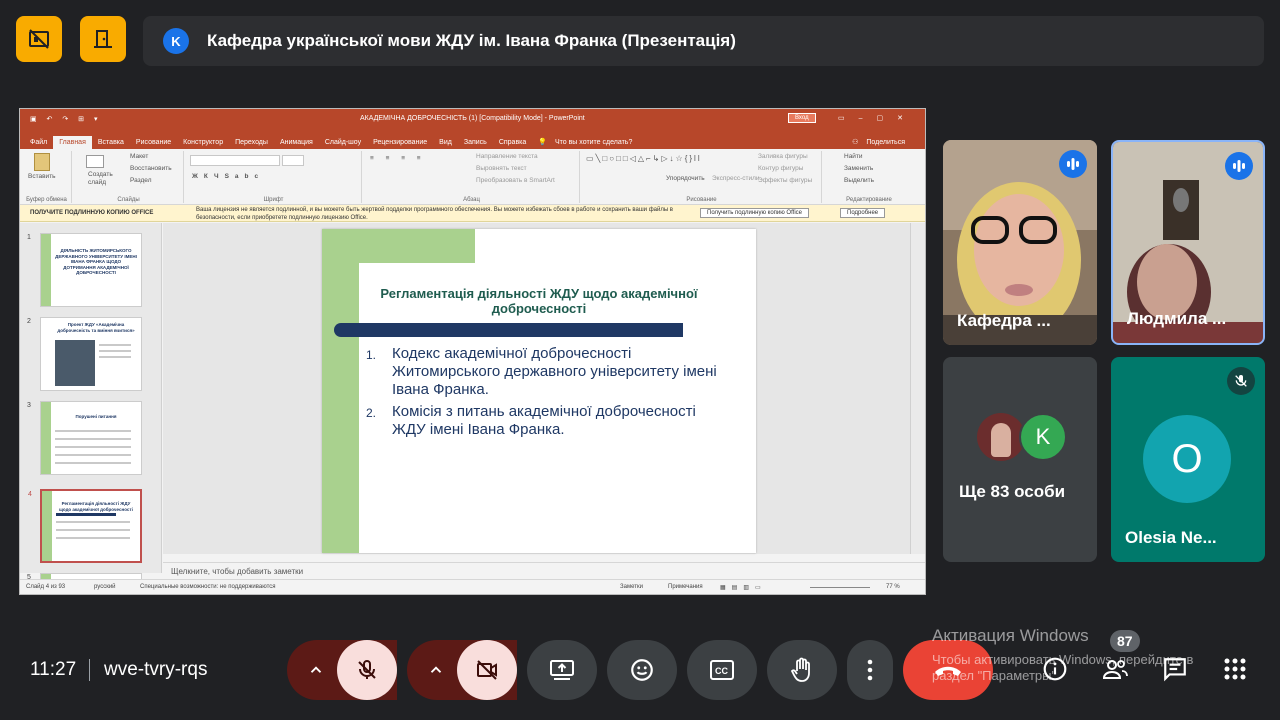 The height and width of the screenshot is (720, 1280). I want to click on shape-effects-button: Эффекты фигуры, so click(785, 180).